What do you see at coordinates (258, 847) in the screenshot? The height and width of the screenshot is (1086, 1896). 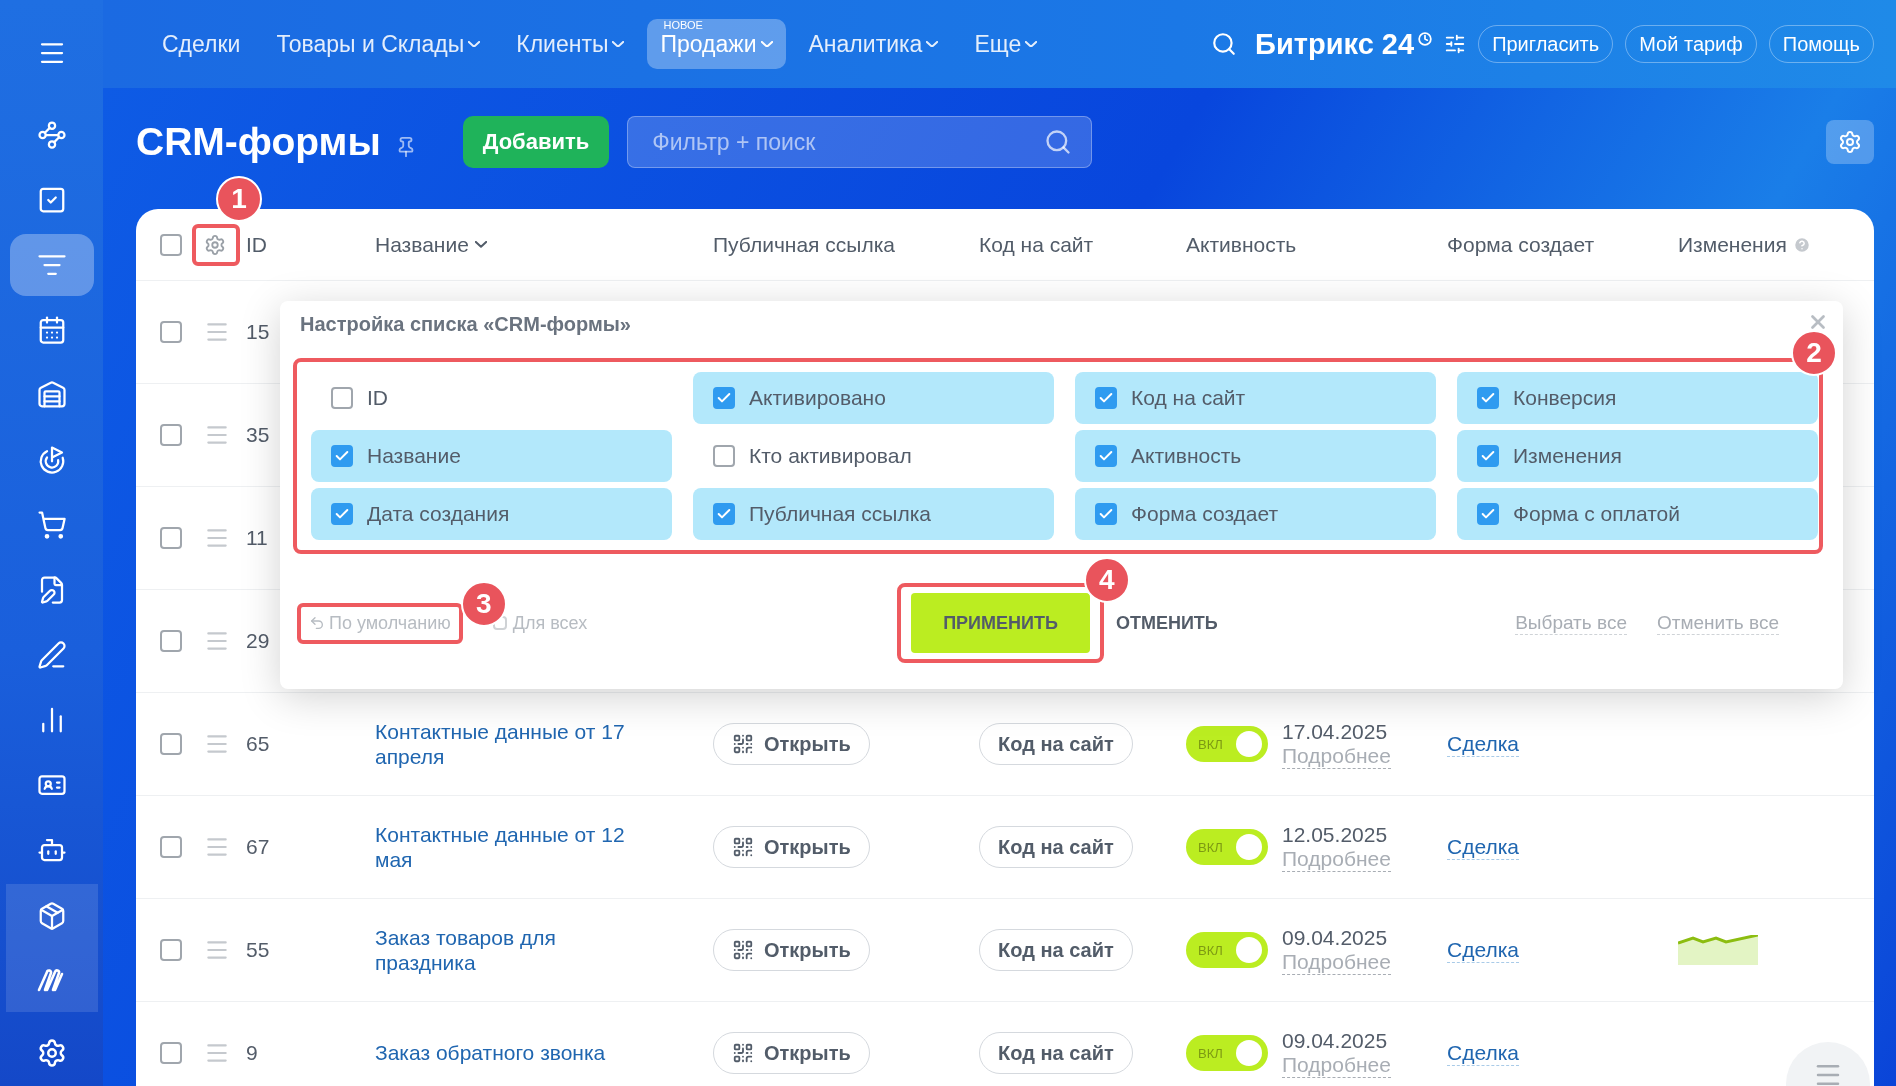 I see `id-cell: 67` at bounding box center [258, 847].